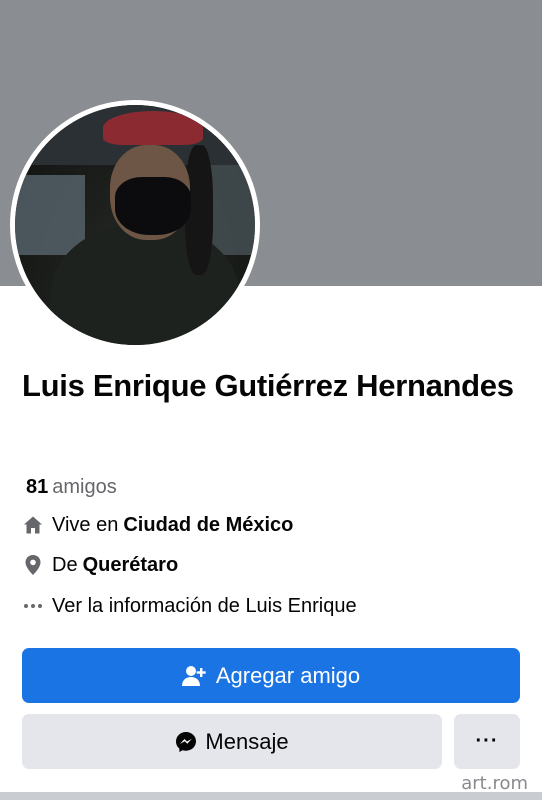  I want to click on lives-in-row: Vive en Ciudad de México, so click(157, 525).